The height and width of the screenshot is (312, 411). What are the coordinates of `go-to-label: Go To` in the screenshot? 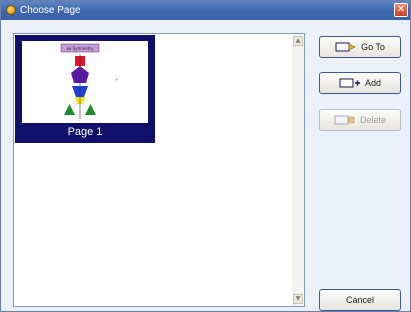 It's located at (373, 47).